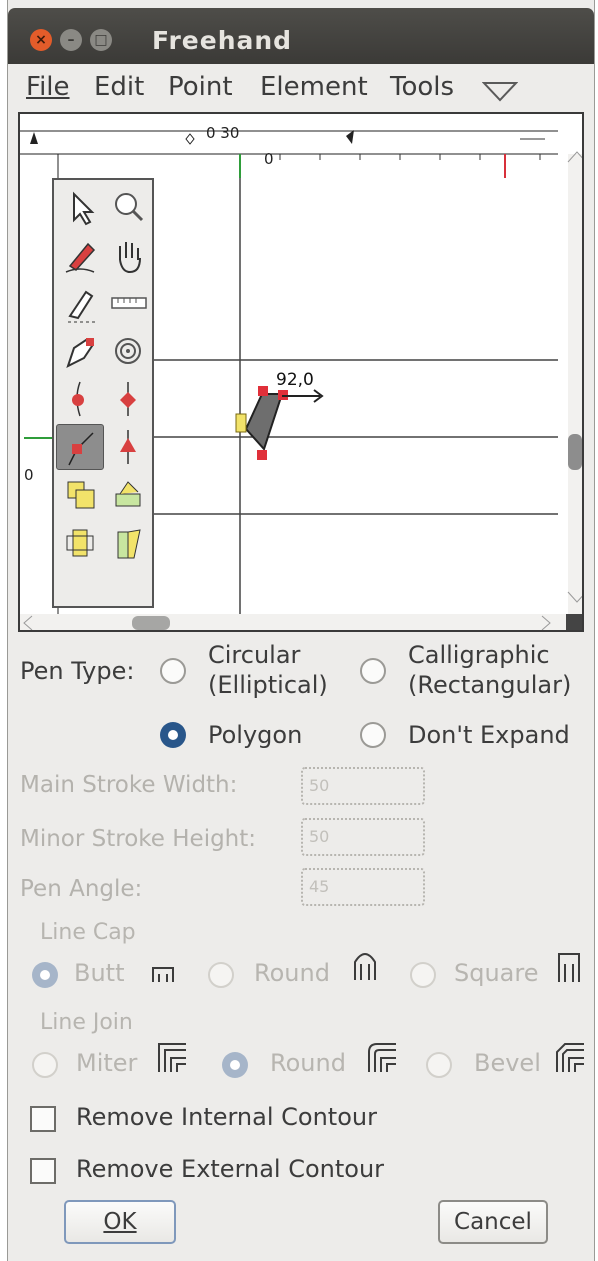 This screenshot has width=598, height=1261. Describe the element at coordinates (106, 1063) in the screenshot. I see `miter-join-label: Miter` at that location.